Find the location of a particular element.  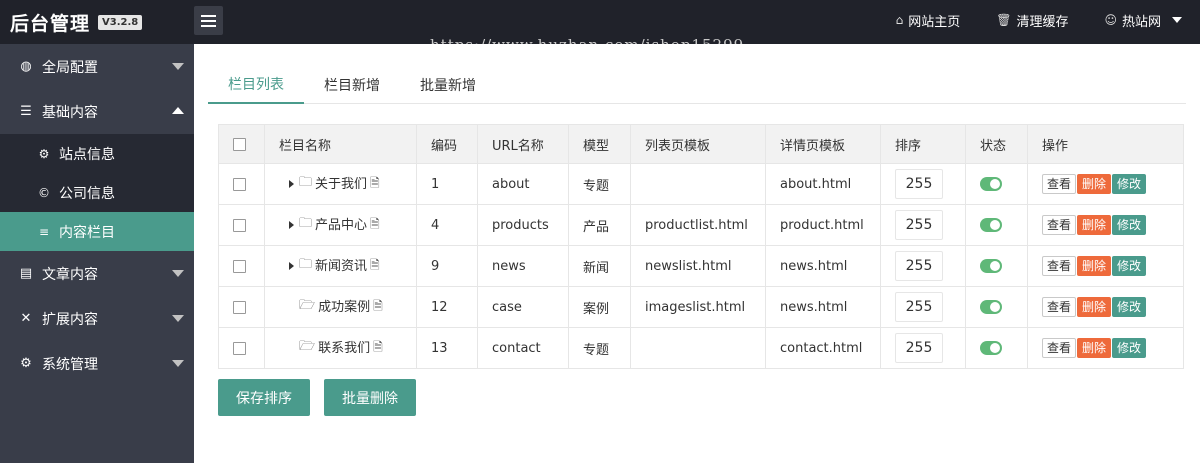

chevron-up-icon is located at coordinates (178, 110).